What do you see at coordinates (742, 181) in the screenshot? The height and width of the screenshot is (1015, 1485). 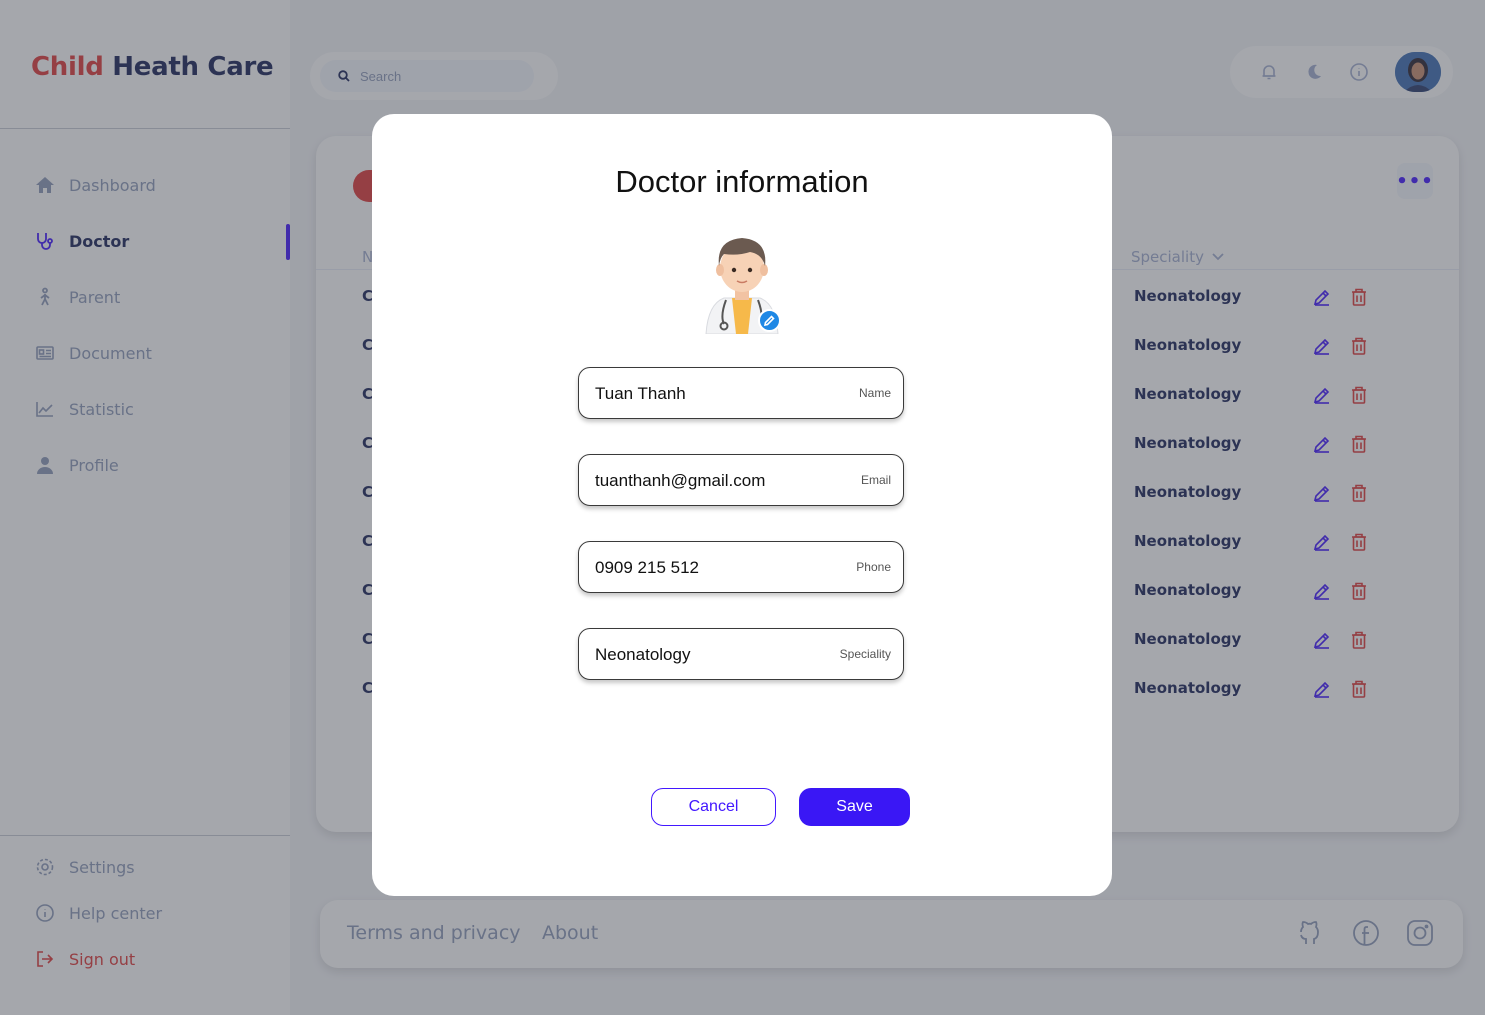 I see `modal-title: Doctor information` at bounding box center [742, 181].